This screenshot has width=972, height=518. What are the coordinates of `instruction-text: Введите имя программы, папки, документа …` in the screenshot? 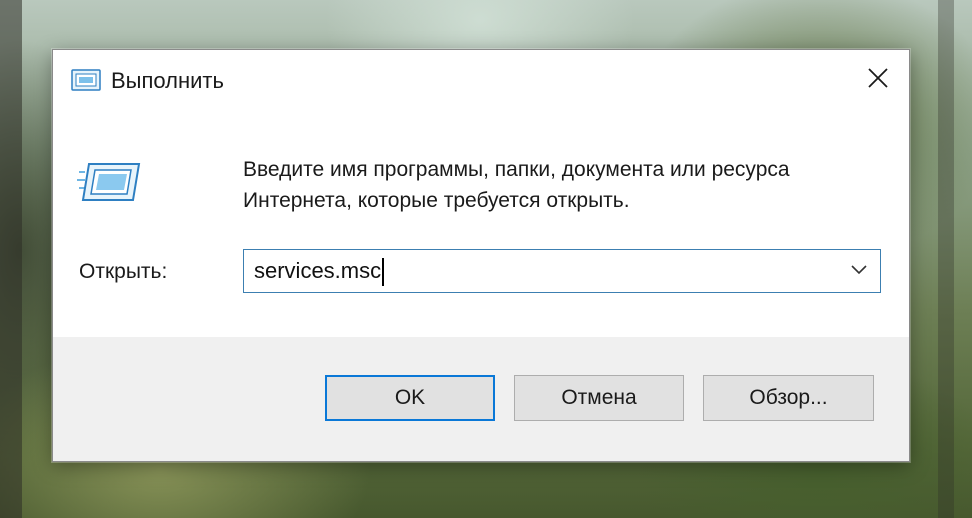 It's located at (563, 185).